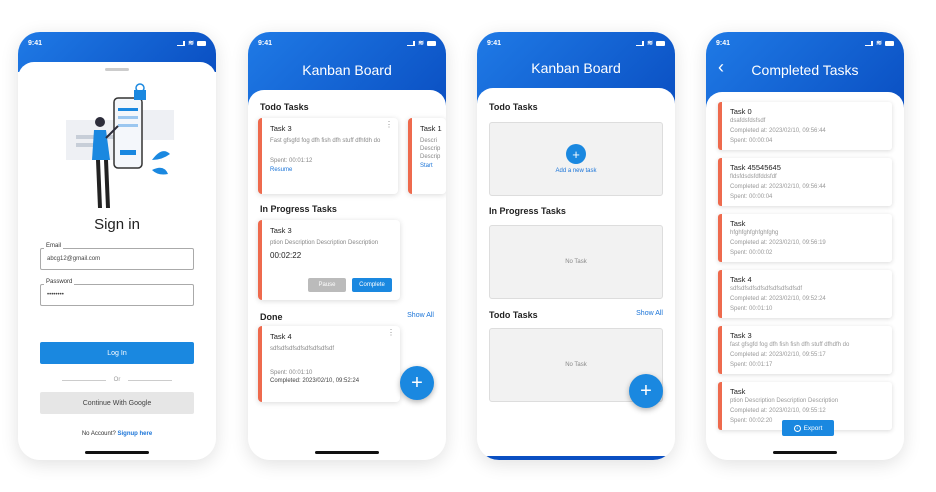 The image size is (936, 492). Describe the element at coordinates (271, 317) in the screenshot. I see `done-heading: Done` at that location.